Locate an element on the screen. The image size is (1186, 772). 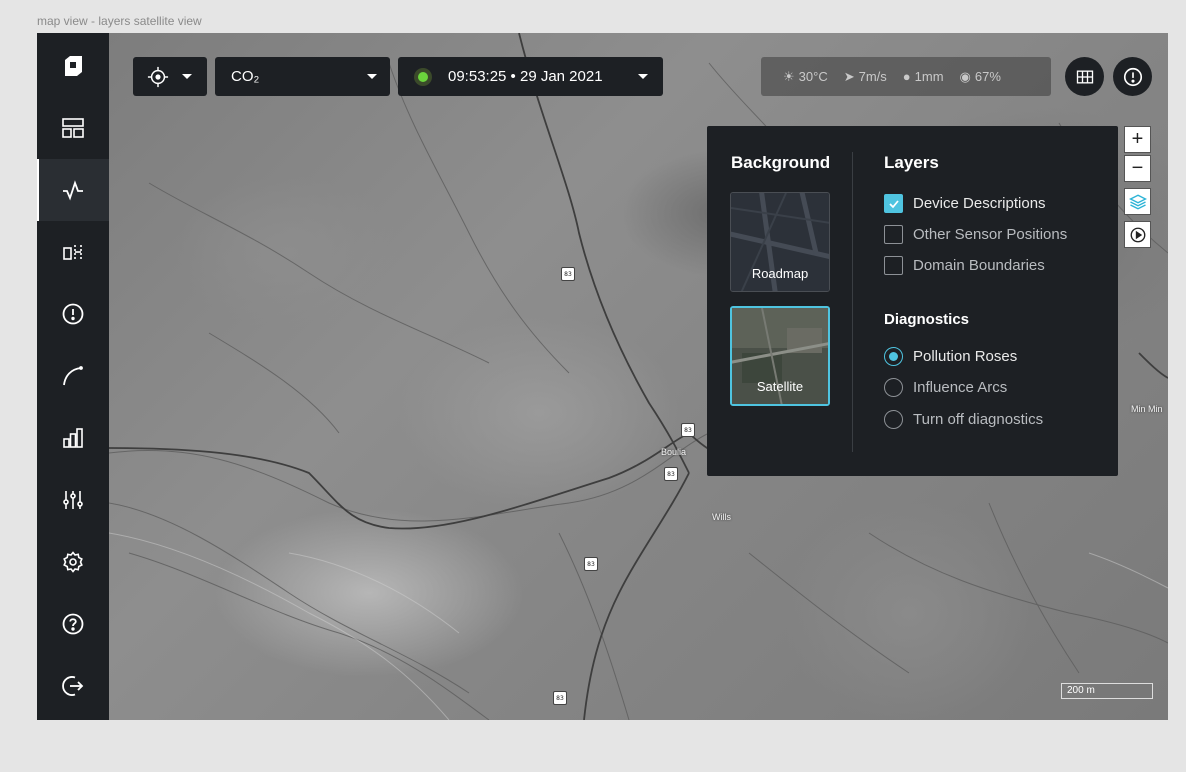
diagnostic-option: Influence Arcs is located at coordinates (945, 387).